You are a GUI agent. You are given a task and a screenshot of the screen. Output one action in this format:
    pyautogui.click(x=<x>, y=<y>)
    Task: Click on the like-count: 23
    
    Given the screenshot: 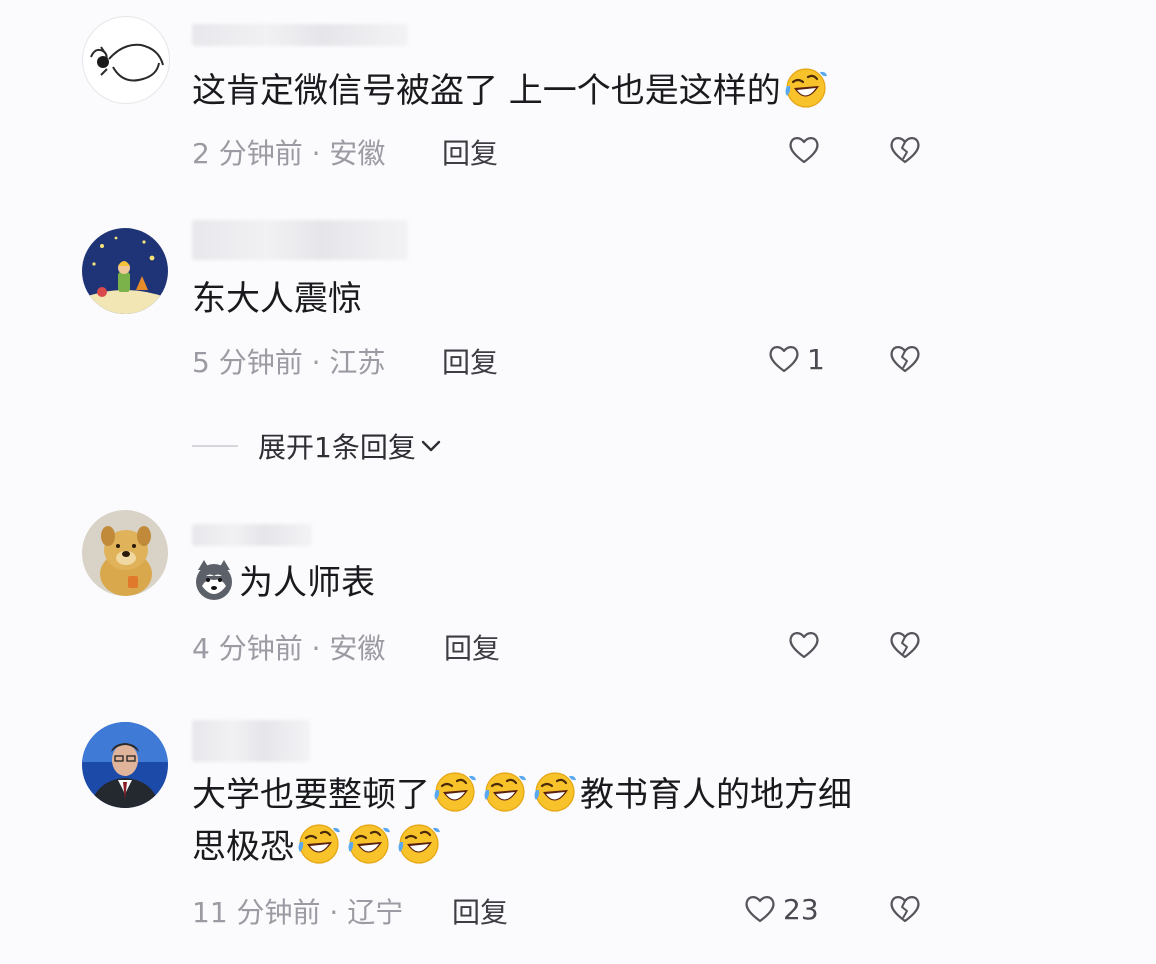 What is the action you would take?
    pyautogui.click(x=801, y=909)
    